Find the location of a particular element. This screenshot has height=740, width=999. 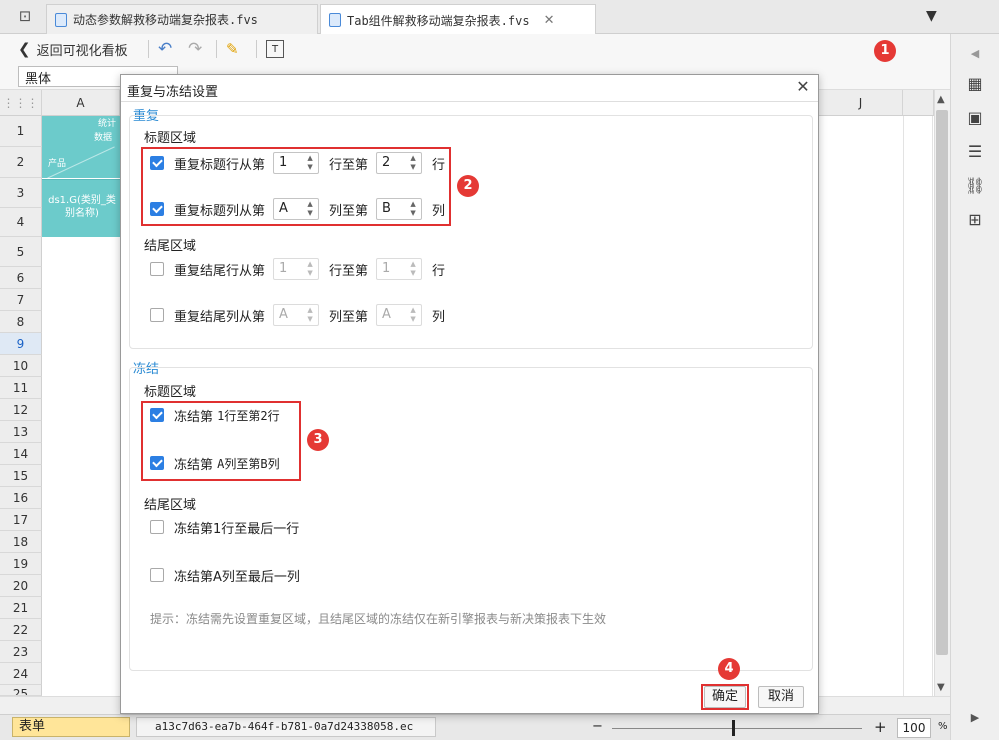

row-header: 13 is located at coordinates (21, 432).